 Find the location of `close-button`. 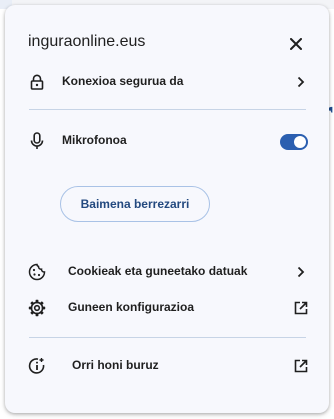

close-button is located at coordinates (296, 44).